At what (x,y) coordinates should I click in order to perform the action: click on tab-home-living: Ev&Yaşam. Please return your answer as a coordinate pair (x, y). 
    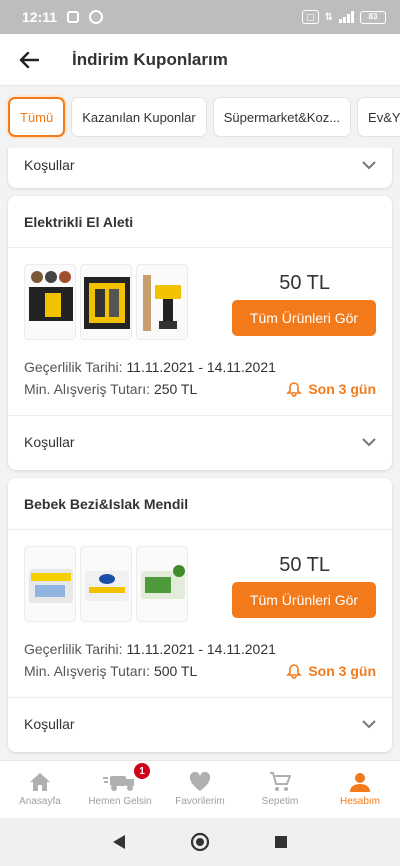
    Looking at the image, I should click on (378, 117).